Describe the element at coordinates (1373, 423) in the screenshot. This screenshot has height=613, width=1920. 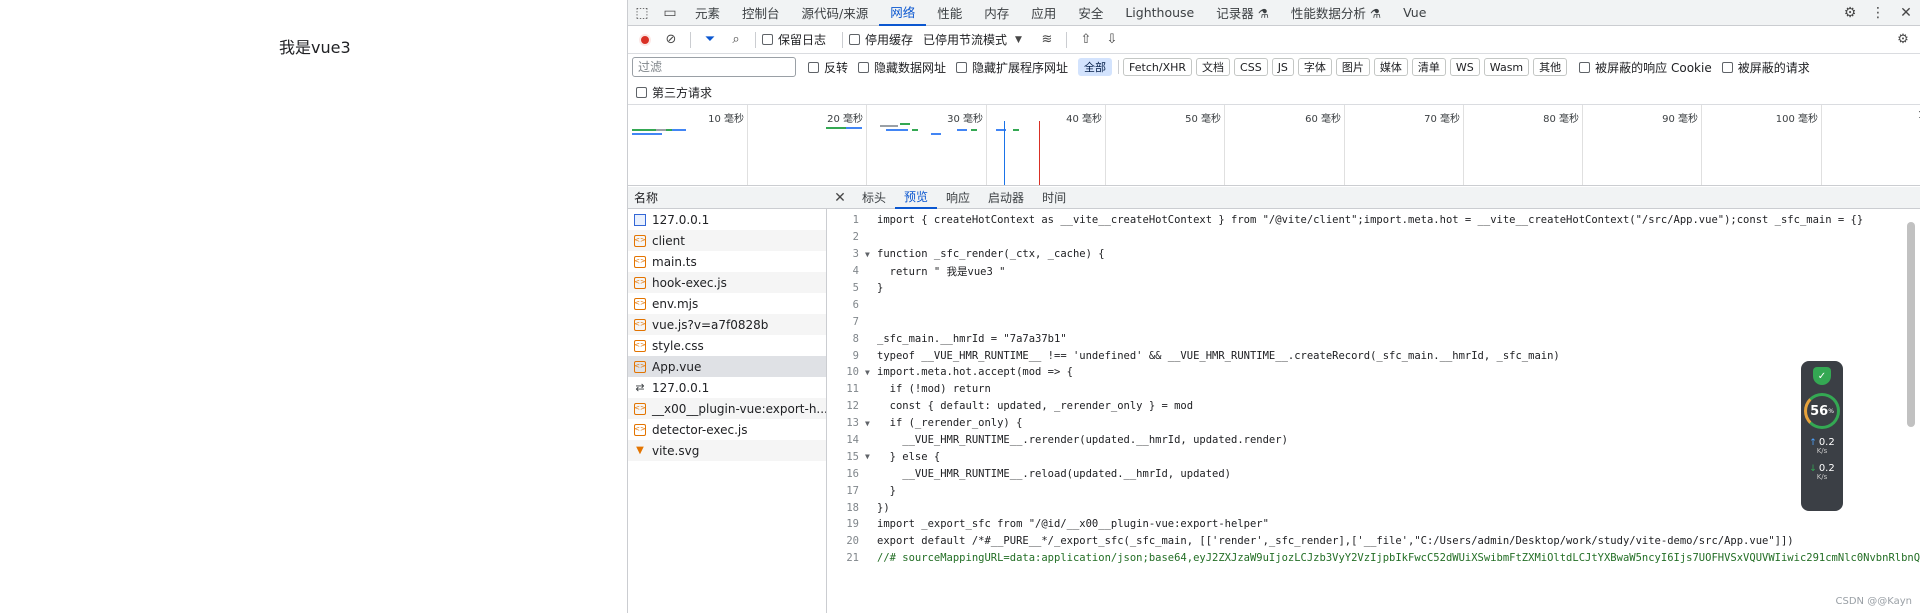
I see `code-line: 13 ▼ if (_rerender_only) {` at that location.